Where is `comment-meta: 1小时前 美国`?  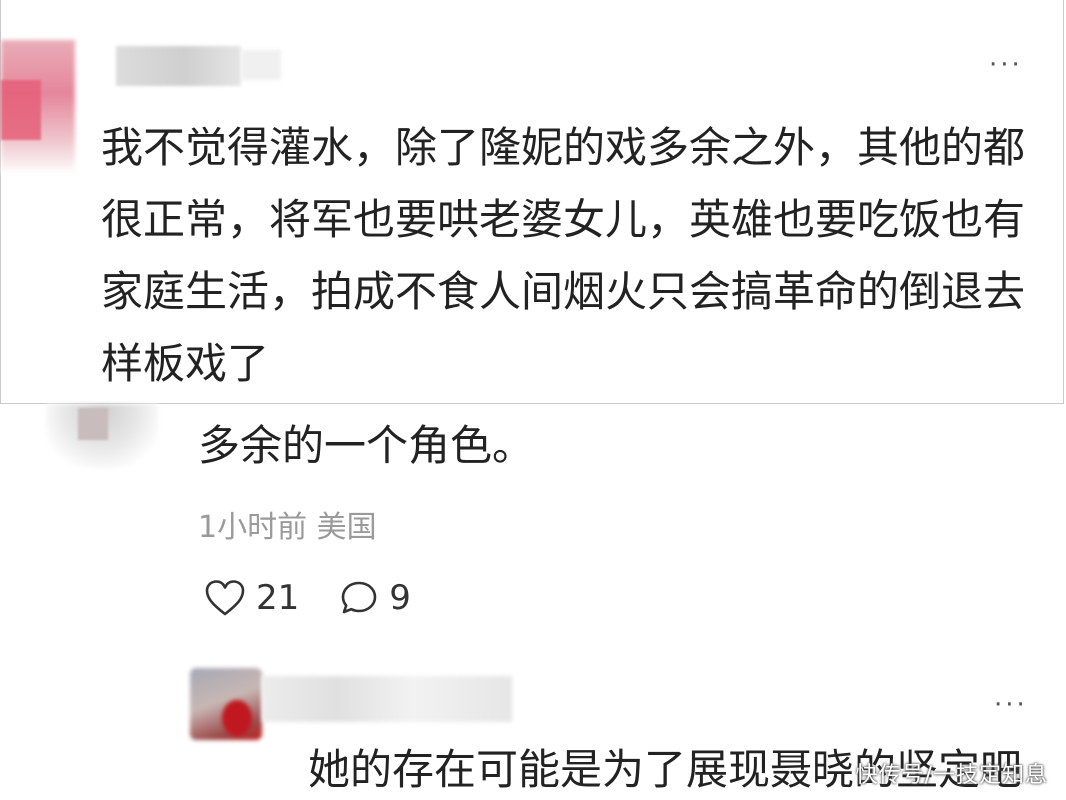 comment-meta: 1小时前 美国 is located at coordinates (287, 524).